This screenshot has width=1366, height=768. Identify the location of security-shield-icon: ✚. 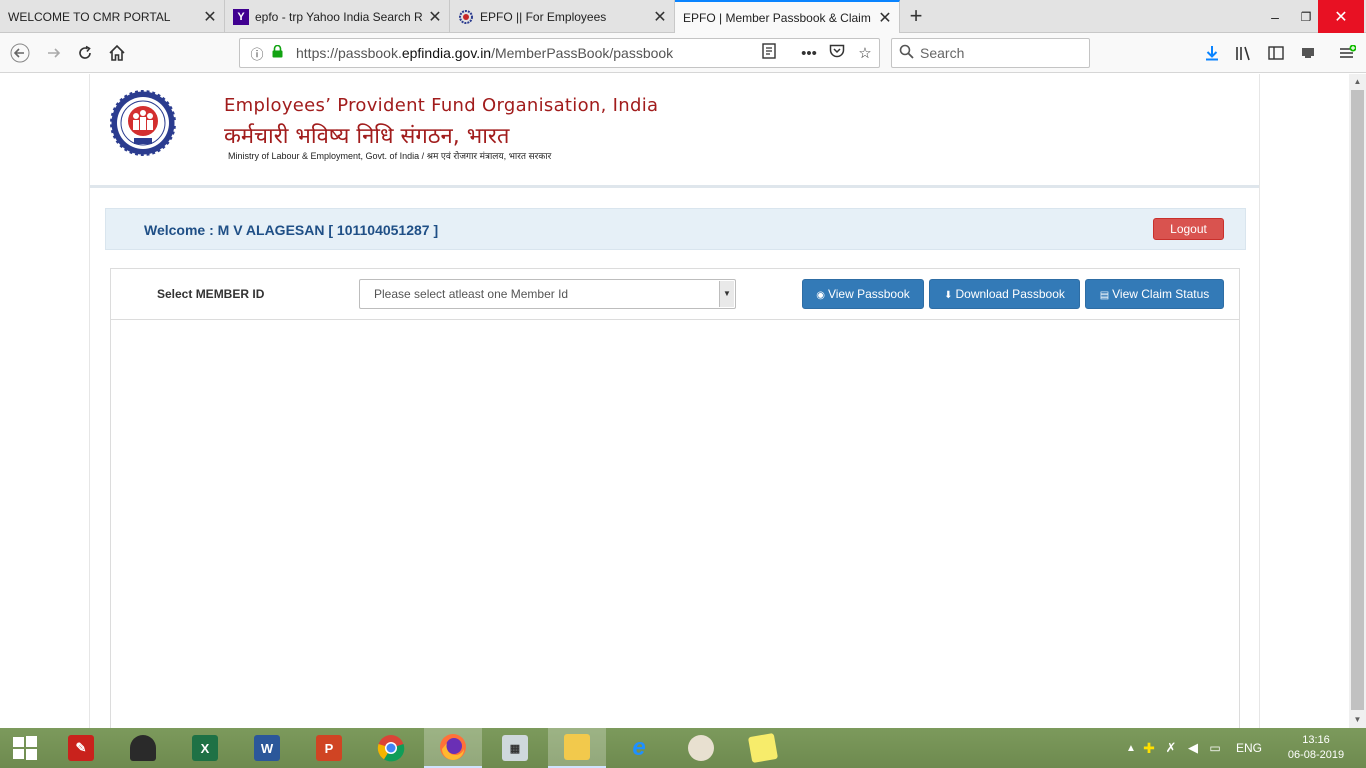
(1149, 748).